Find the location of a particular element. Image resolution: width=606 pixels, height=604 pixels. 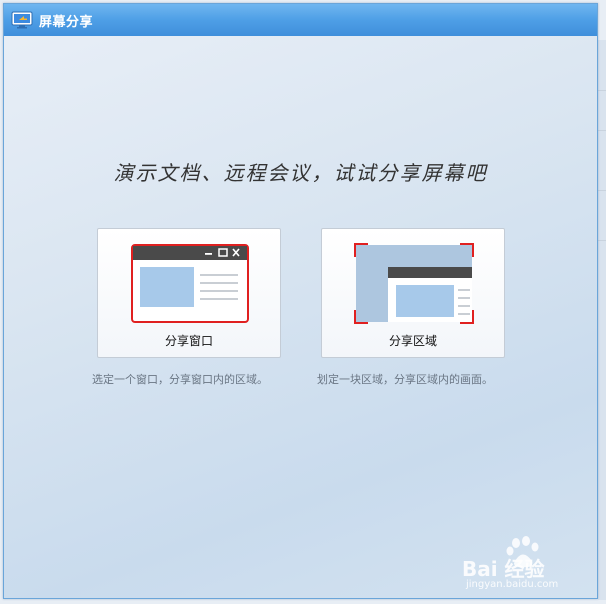

share-window-label: 分享窗口 is located at coordinates (188, 341).